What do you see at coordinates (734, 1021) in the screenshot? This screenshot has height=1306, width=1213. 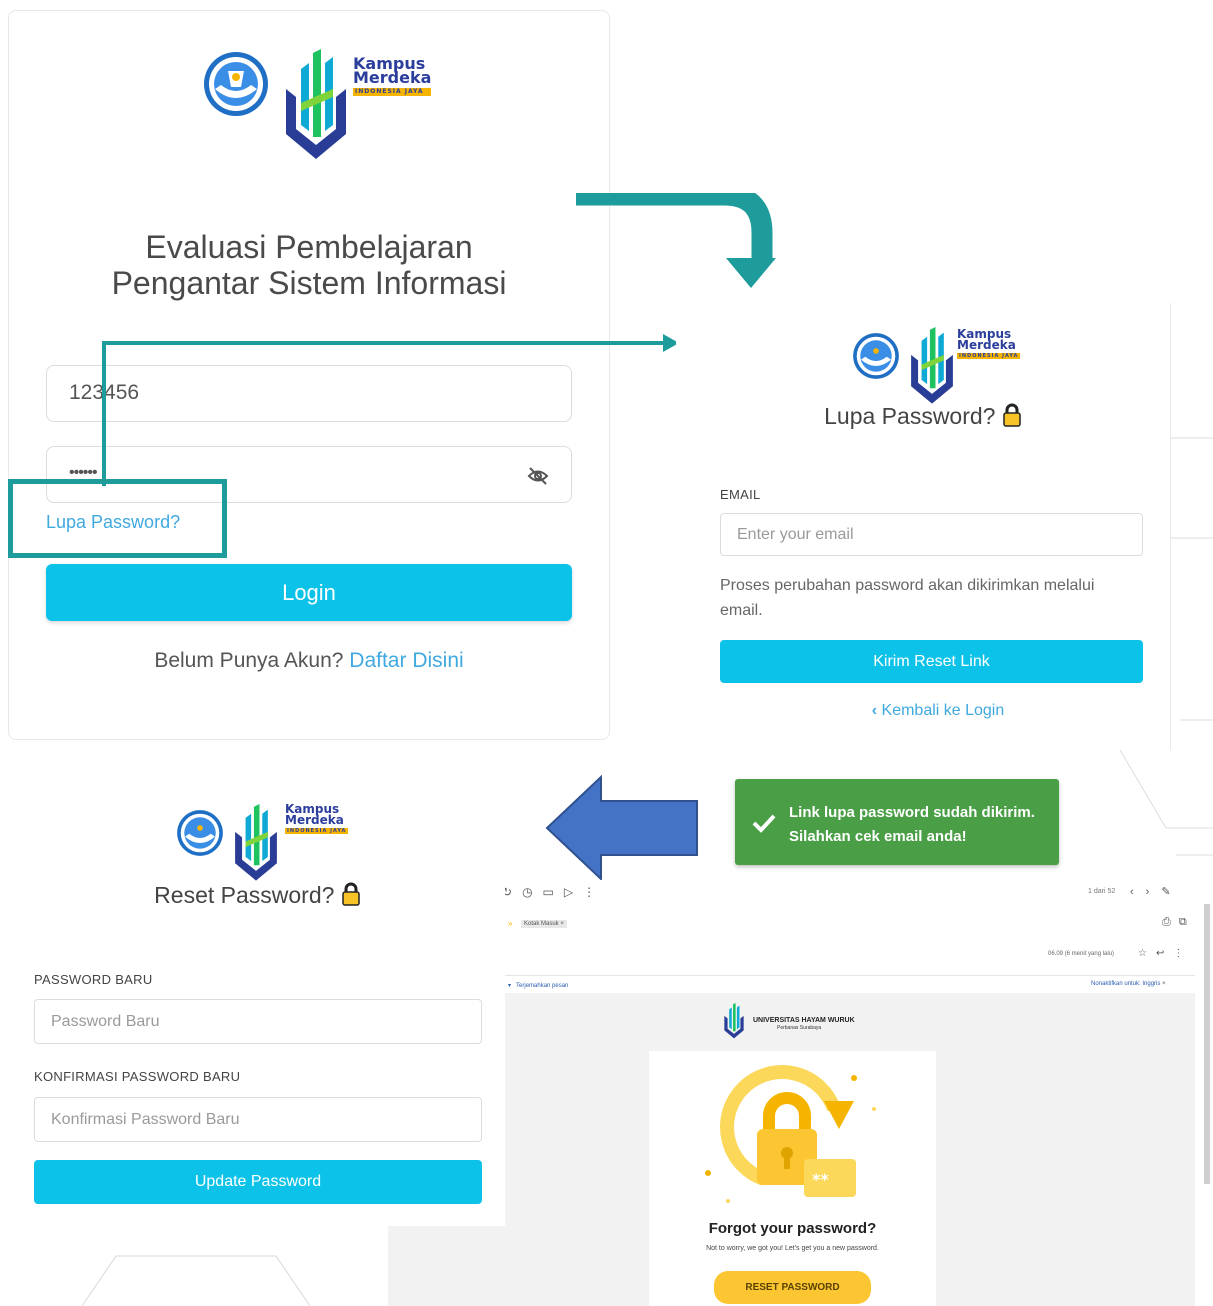 I see `university-logo-icon` at bounding box center [734, 1021].